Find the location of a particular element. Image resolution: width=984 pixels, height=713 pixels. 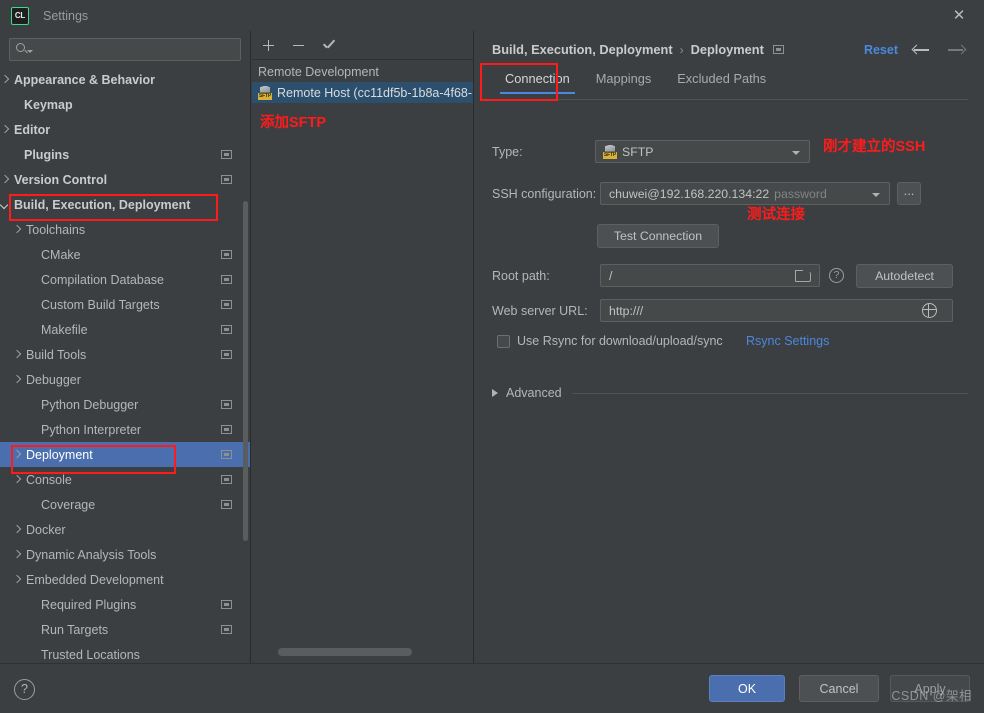

sidebar-item-trusted-locations: Trusted Locations is located at coordinates (125, 652).